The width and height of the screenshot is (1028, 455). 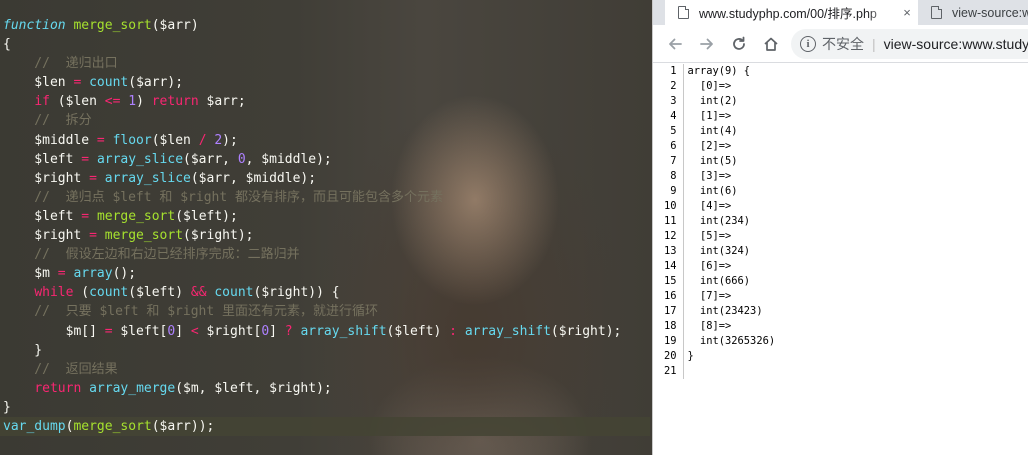 What do you see at coordinates (714, 341) in the screenshot?
I see `source-line: 19 int(3265326)` at bounding box center [714, 341].